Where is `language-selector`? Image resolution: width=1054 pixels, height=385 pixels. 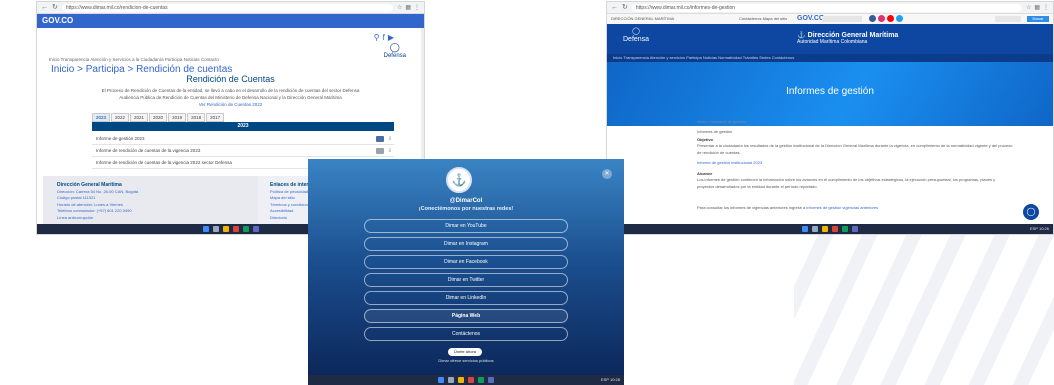 language-selector is located at coordinates (842, 19).